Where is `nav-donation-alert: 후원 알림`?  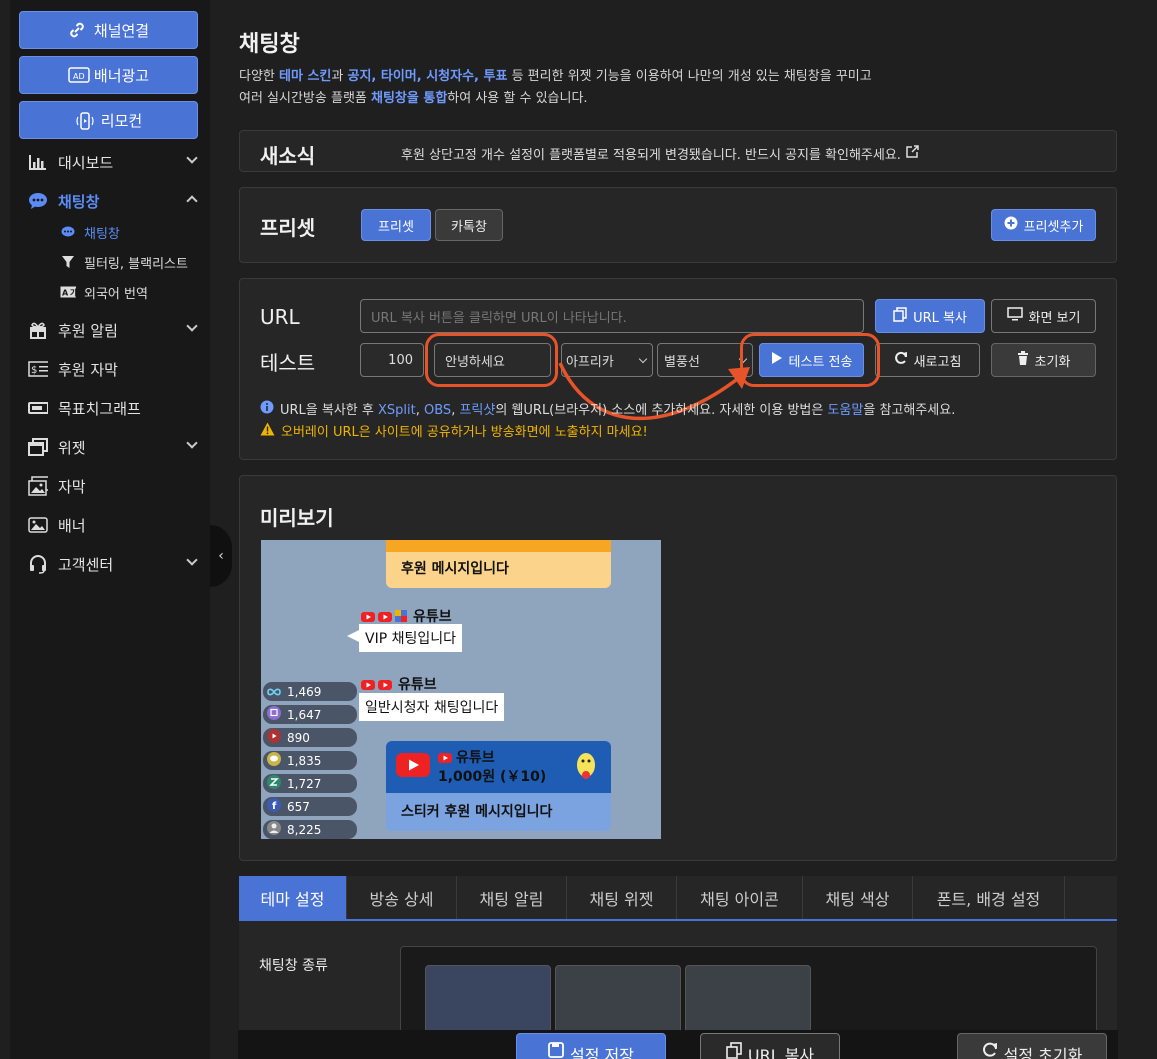
nav-donation-alert: 후원 알림 is located at coordinates (113, 330).